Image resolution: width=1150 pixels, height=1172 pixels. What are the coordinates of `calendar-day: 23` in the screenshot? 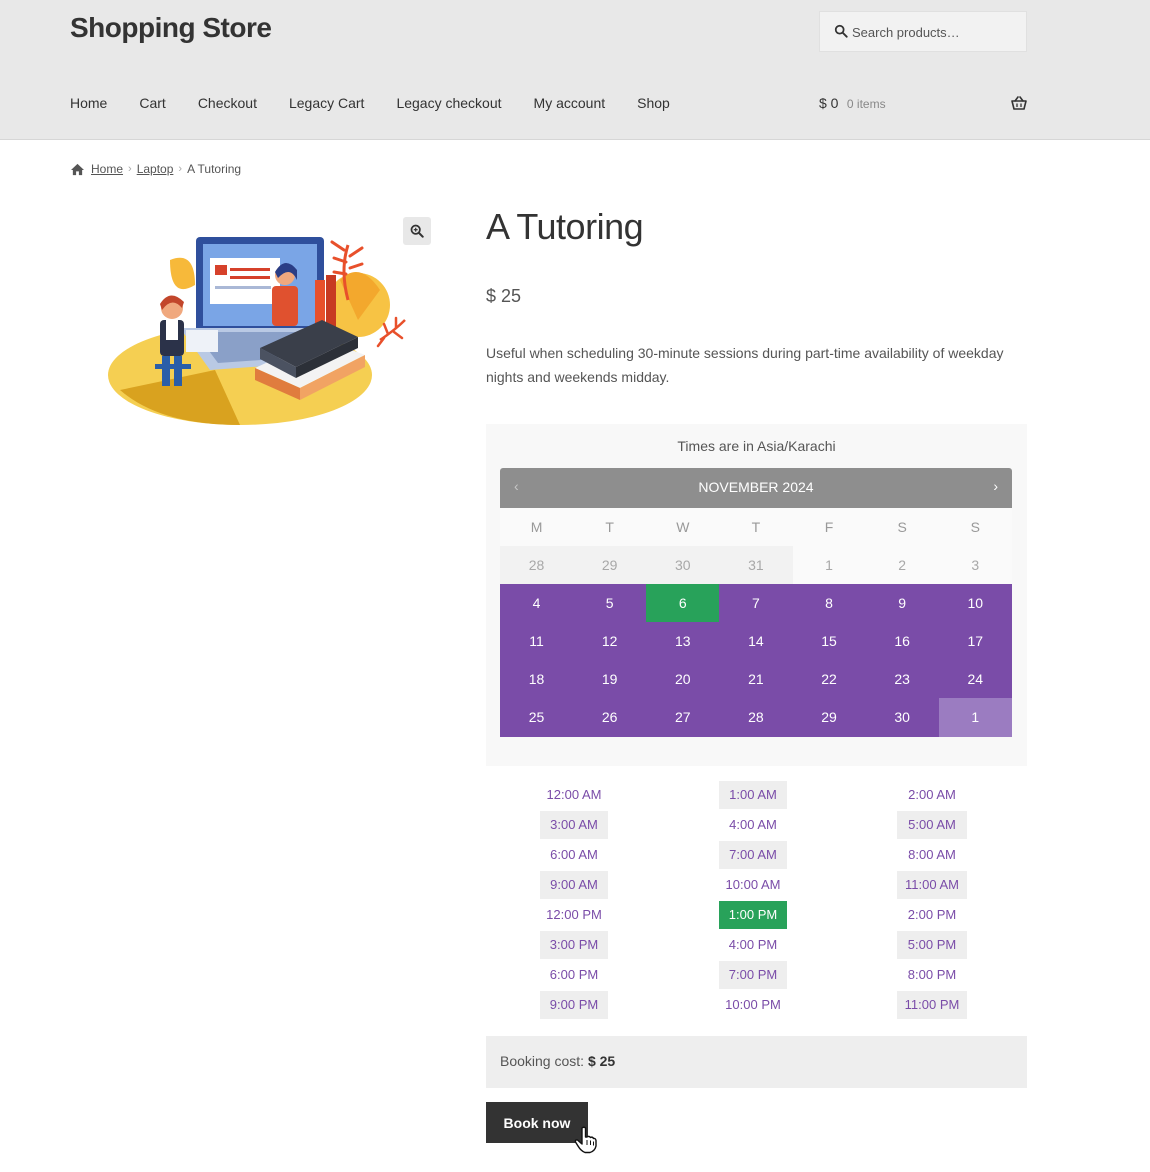 It's located at (902, 679).